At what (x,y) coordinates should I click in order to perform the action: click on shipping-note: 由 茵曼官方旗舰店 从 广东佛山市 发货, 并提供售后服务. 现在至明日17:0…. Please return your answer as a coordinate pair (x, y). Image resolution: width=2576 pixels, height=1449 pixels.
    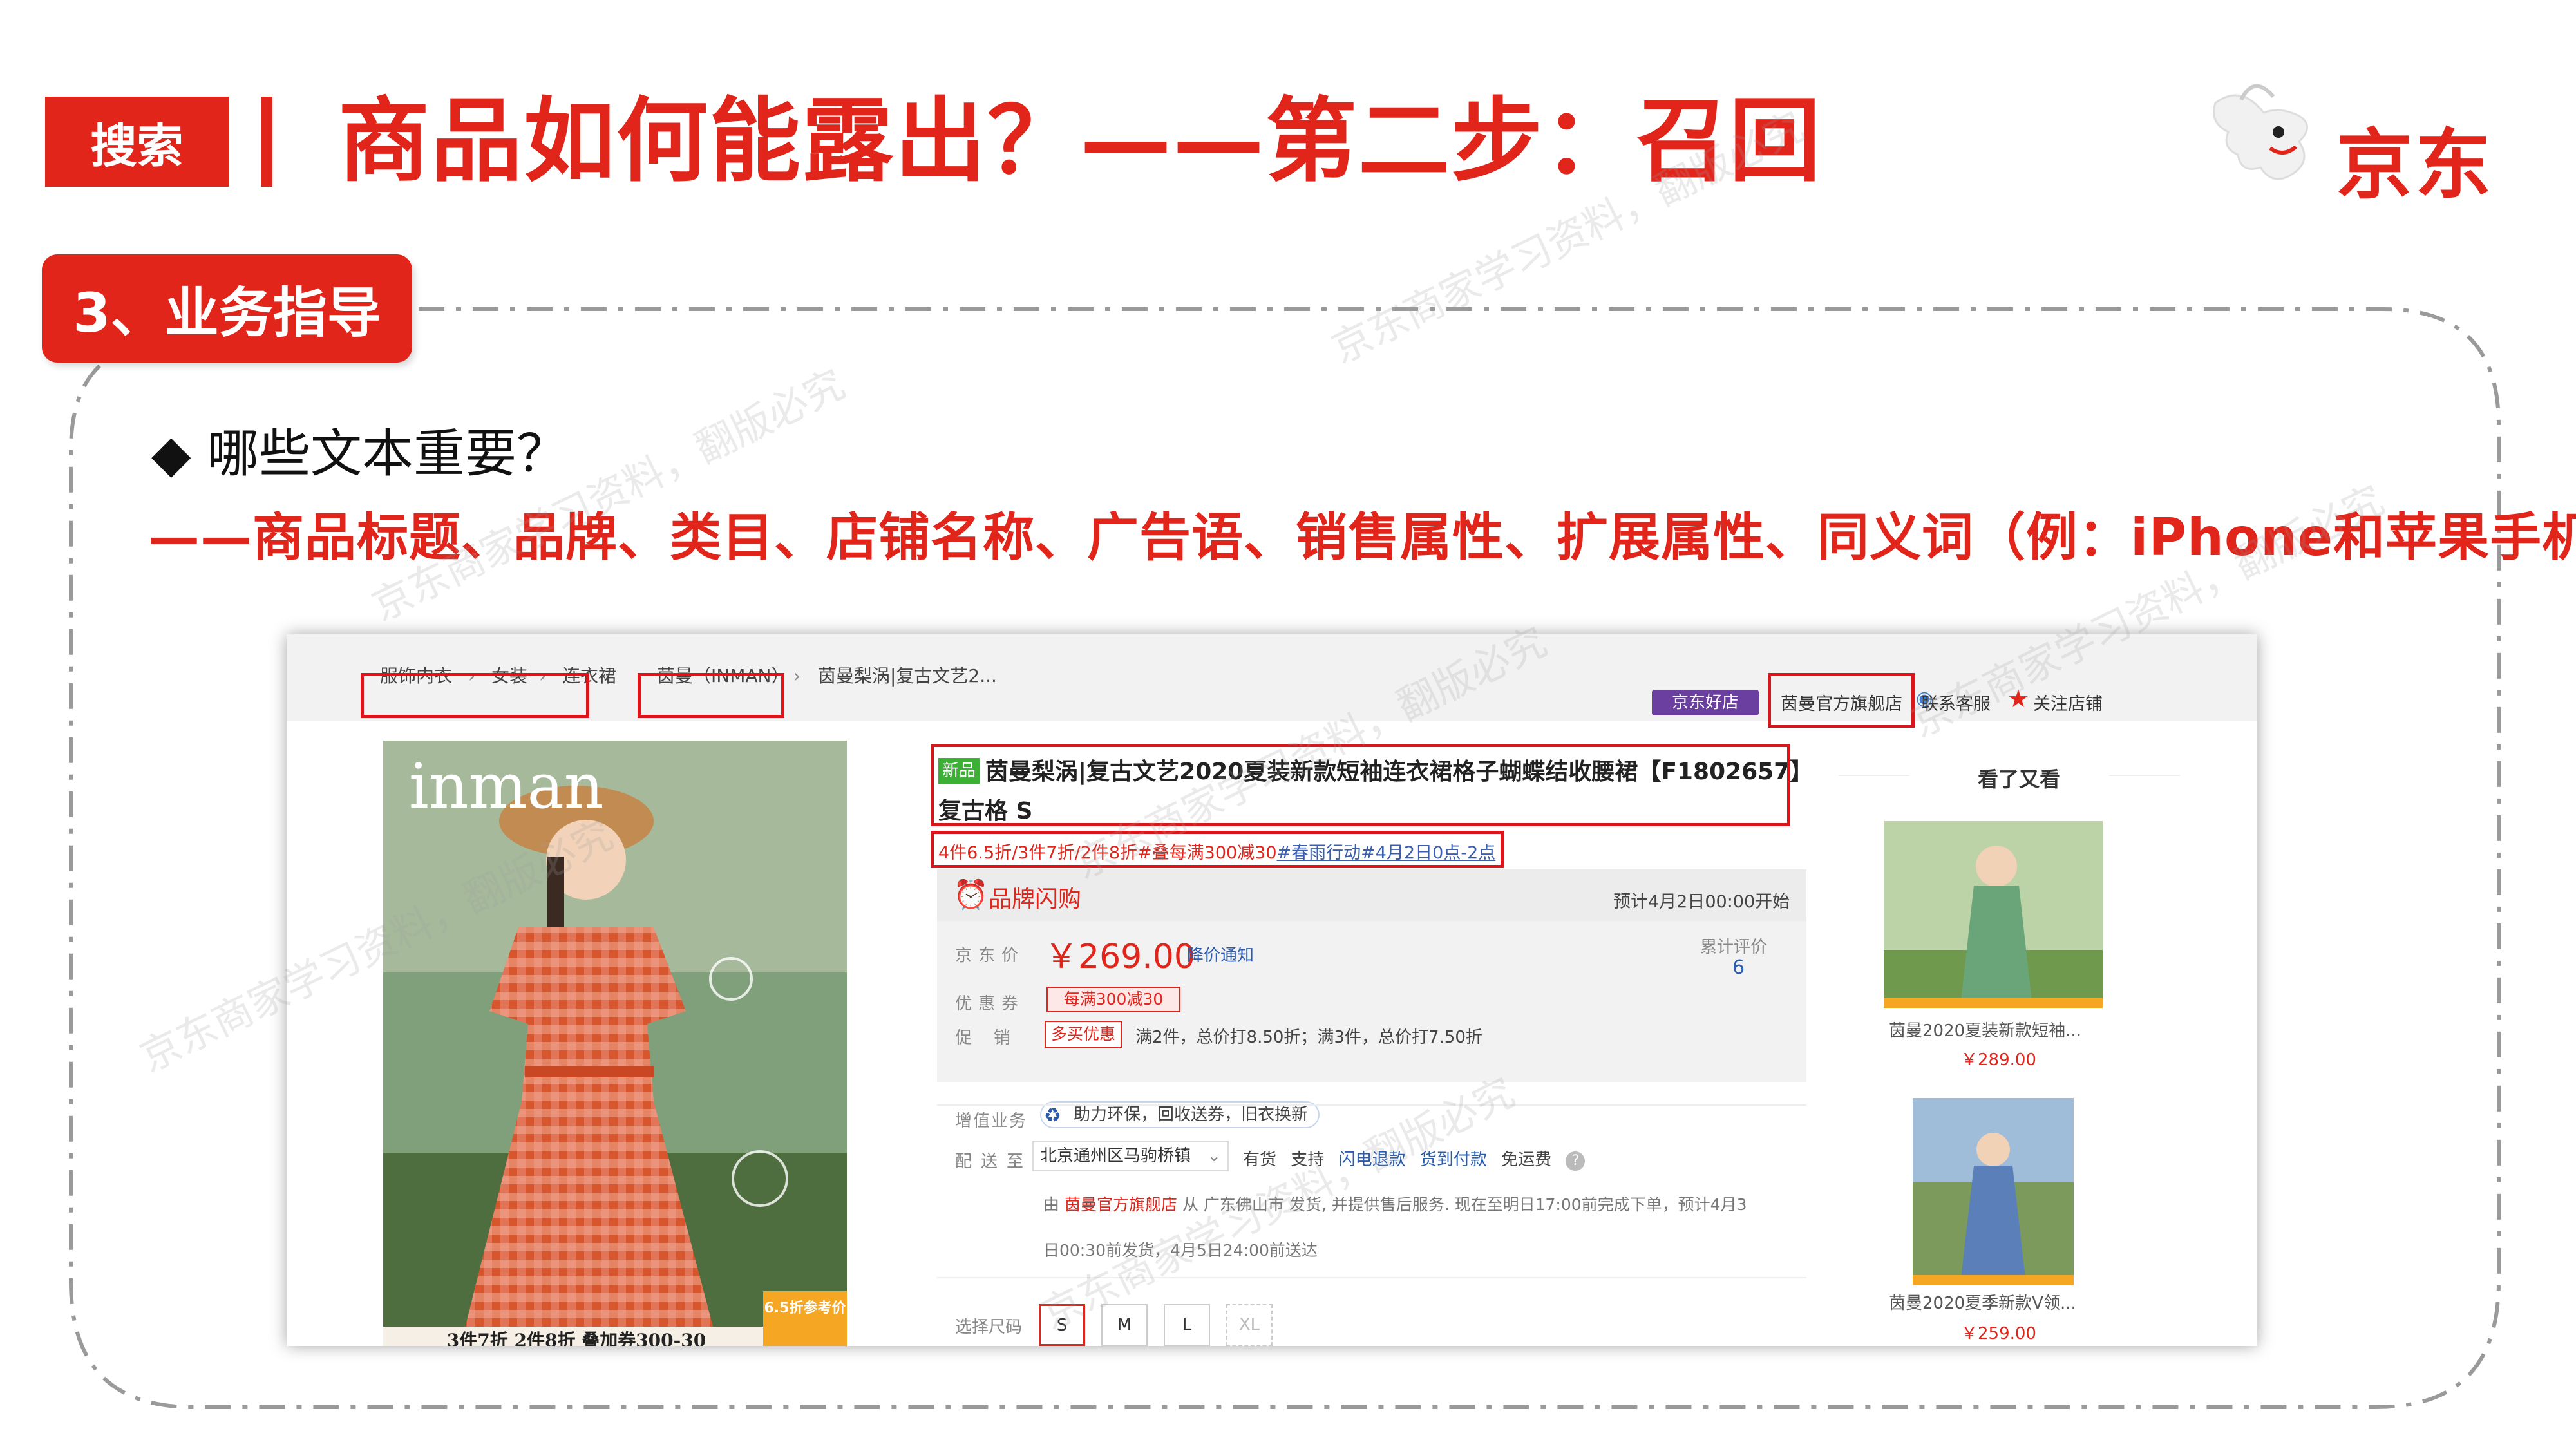
    Looking at the image, I should click on (1395, 1203).